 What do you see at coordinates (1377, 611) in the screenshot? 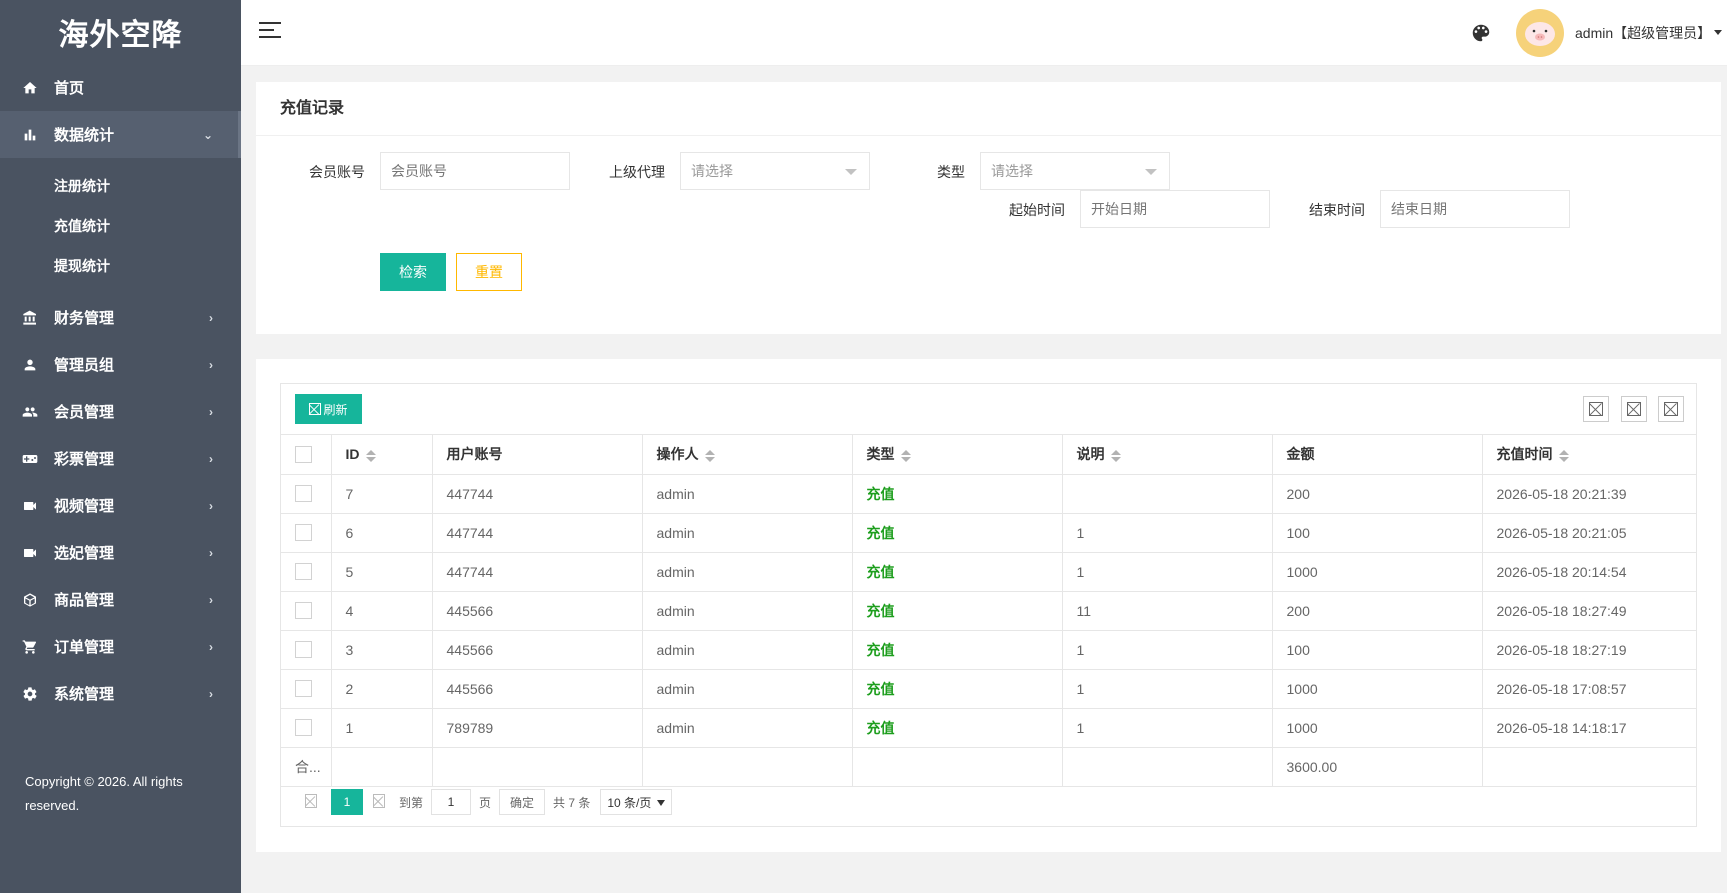
I see `cell-amount: 200` at bounding box center [1377, 611].